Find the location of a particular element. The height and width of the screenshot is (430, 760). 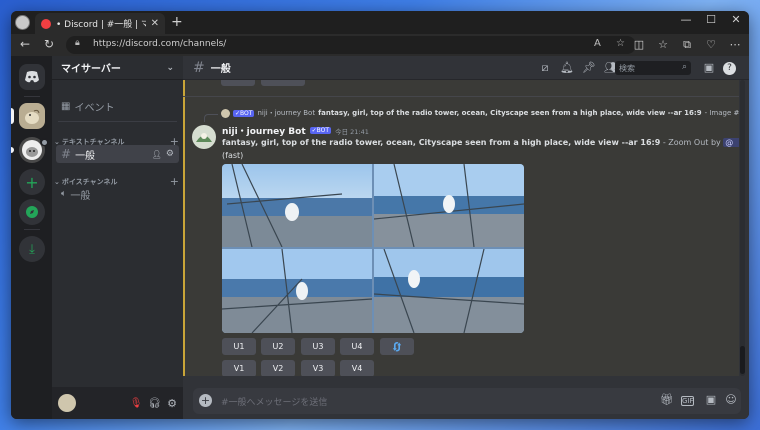

zoom-text: - Zoom Out by is located at coordinates (692, 142).